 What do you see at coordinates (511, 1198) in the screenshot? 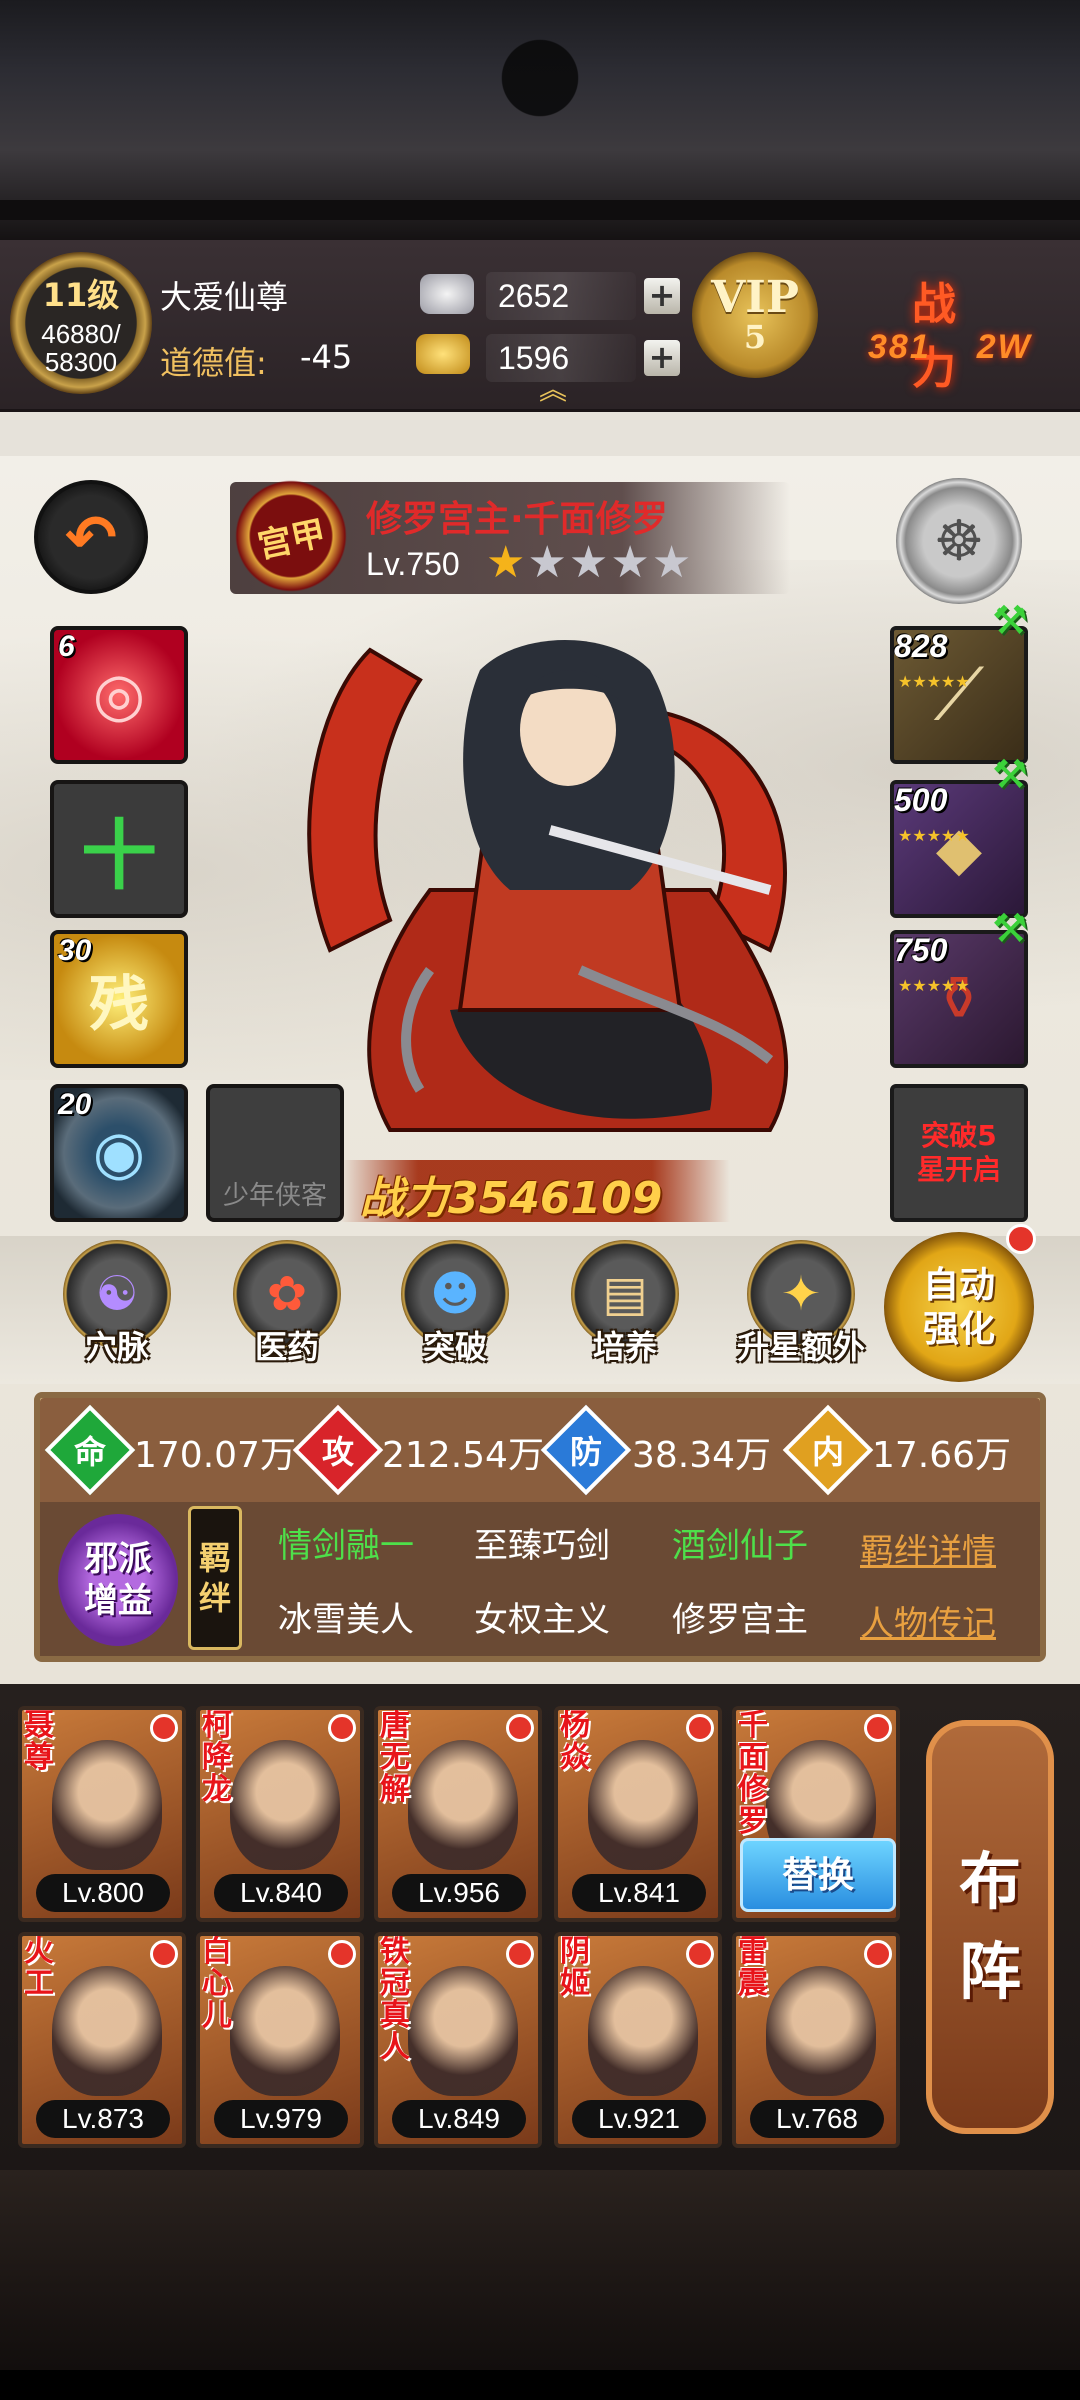
I see `hero-battle-power: 战力3546109` at bounding box center [511, 1198].